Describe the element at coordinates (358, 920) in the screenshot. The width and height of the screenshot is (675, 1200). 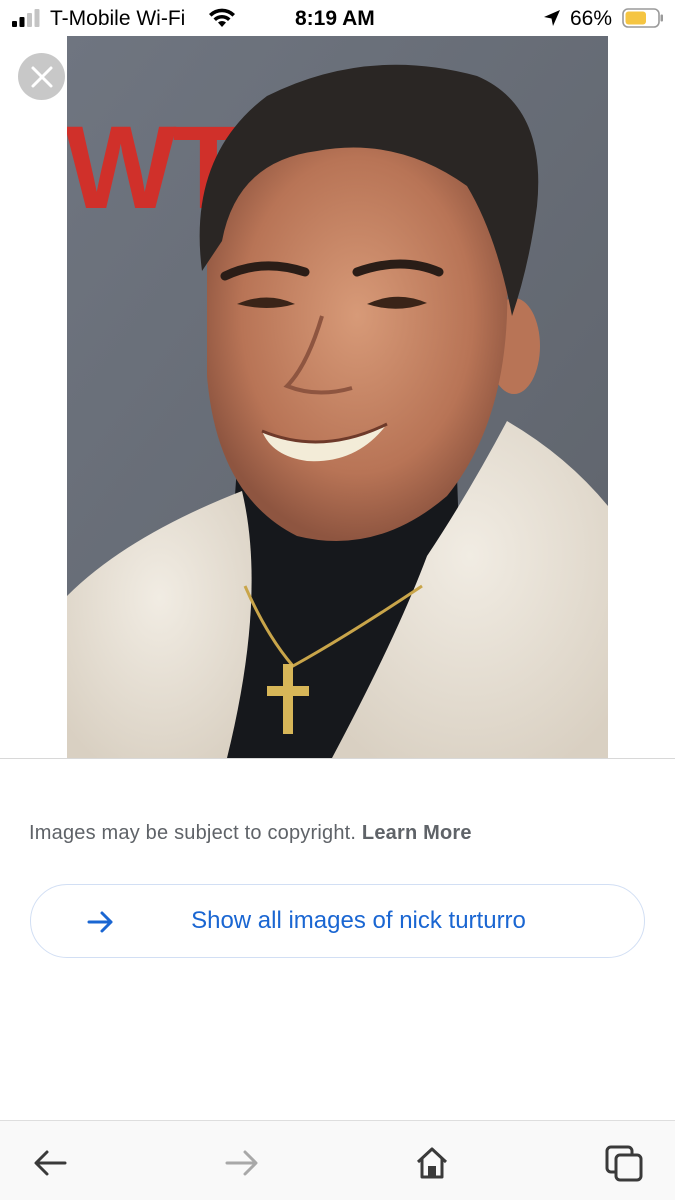
I see `show-all-images-label: Show all images of nick turturro` at that location.